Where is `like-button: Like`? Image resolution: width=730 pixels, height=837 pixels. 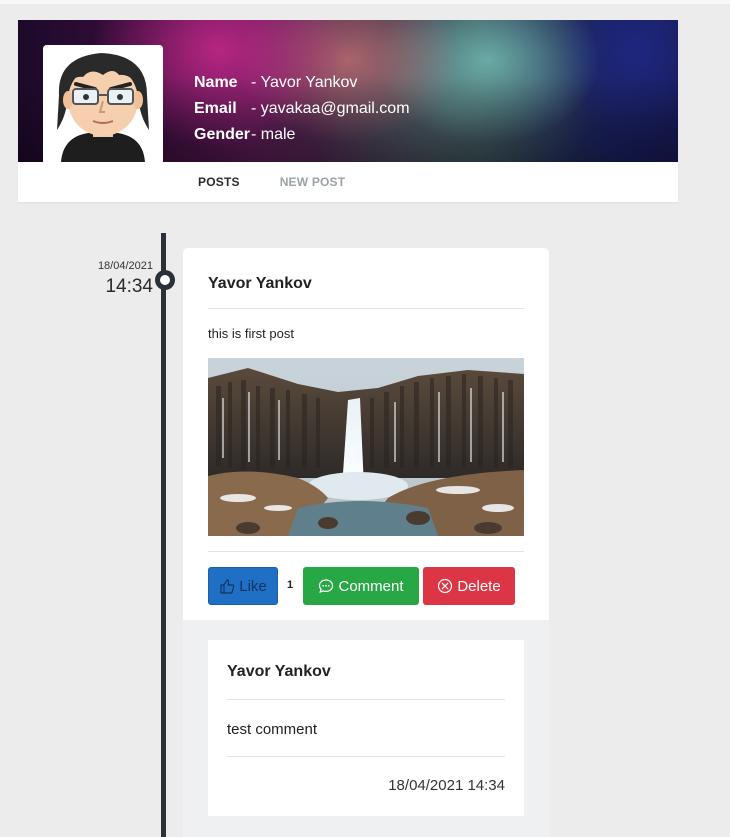 like-button: Like is located at coordinates (243, 586).